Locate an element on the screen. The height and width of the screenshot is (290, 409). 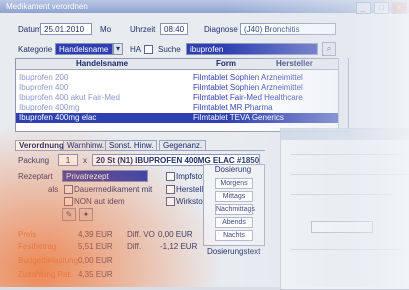
dosierung-title: Dosierung is located at coordinates (233, 169).